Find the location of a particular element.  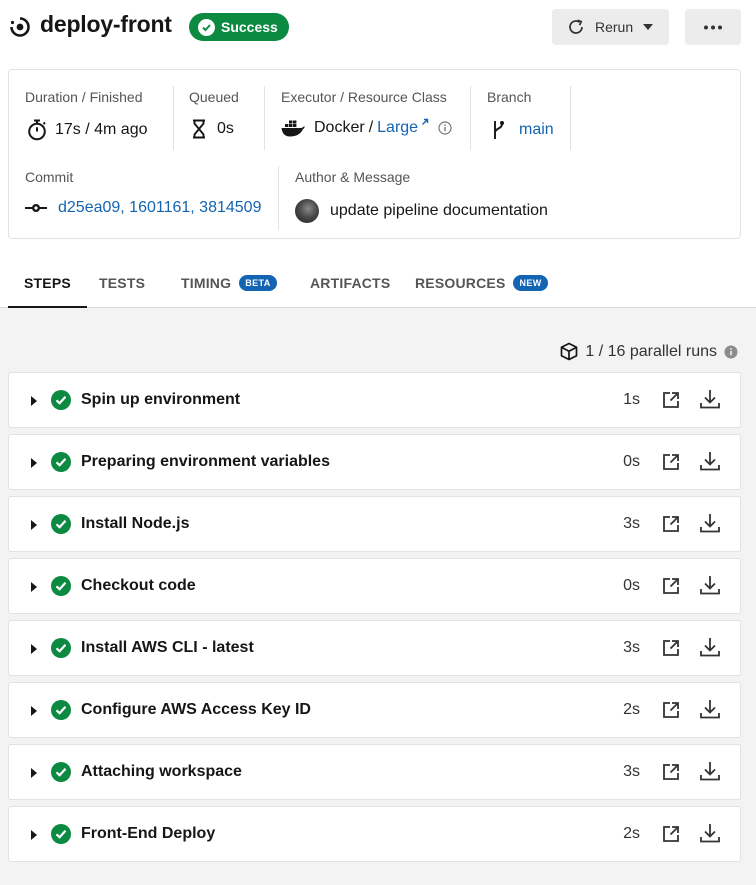

step-name: Front-End Deploy is located at coordinates (148, 833).